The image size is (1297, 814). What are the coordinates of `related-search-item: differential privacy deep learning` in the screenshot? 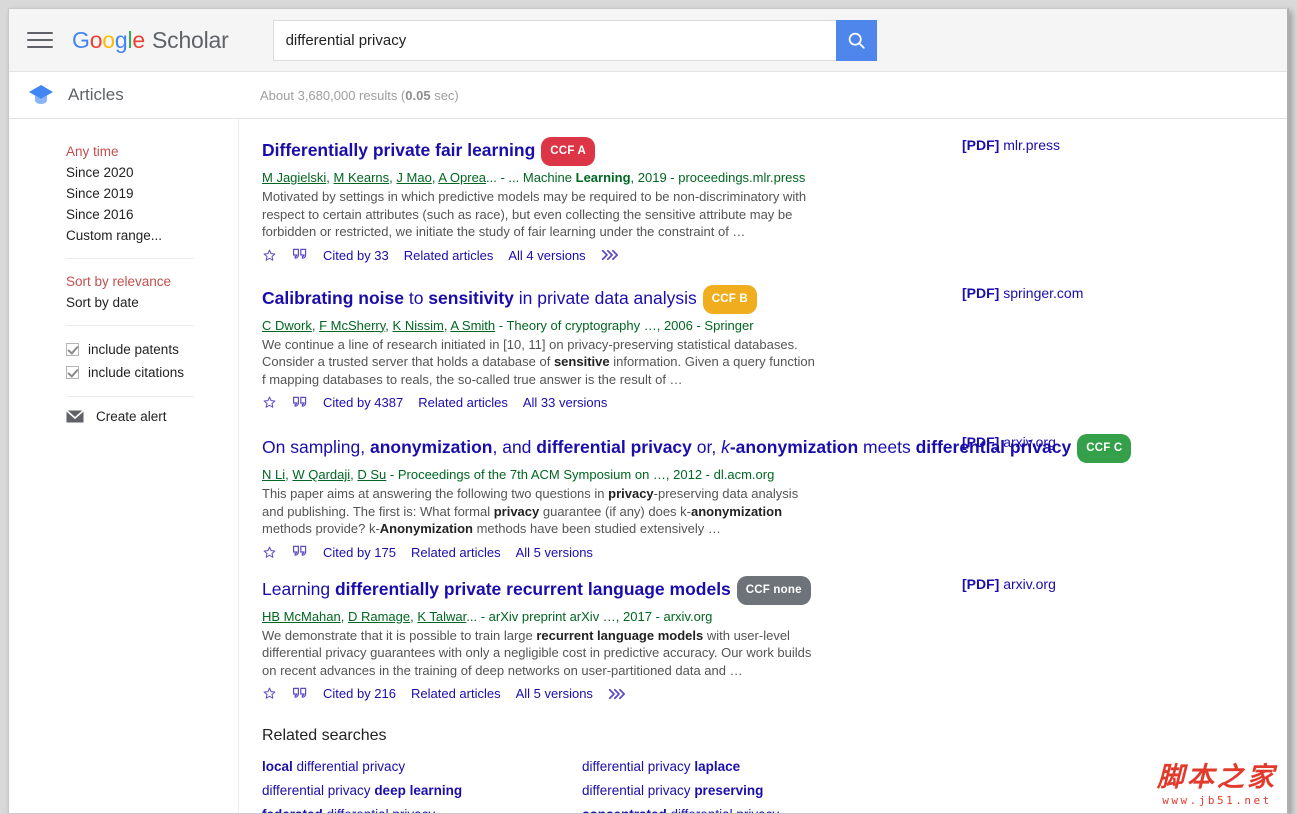 It's located at (422, 790).